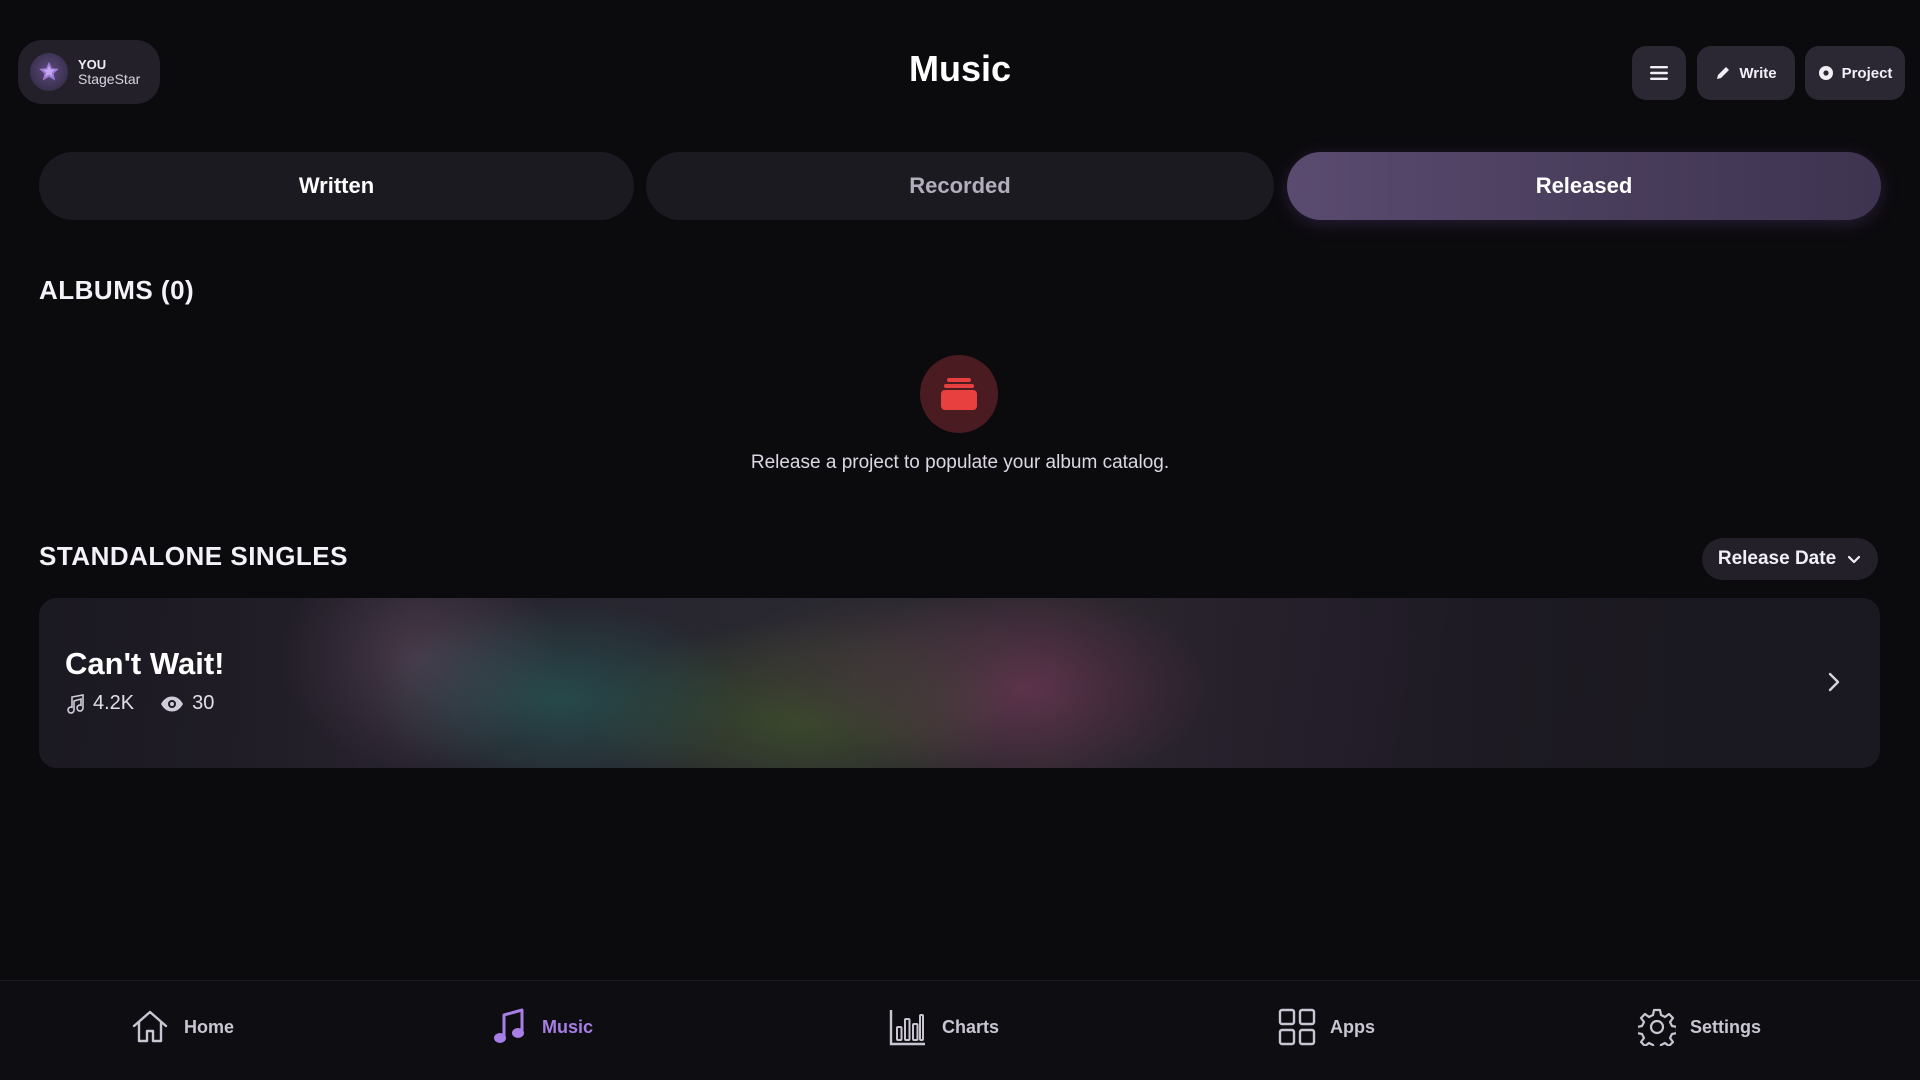 This screenshot has width=1920, height=1080. I want to click on nav-item-home: Home, so click(182, 1027).